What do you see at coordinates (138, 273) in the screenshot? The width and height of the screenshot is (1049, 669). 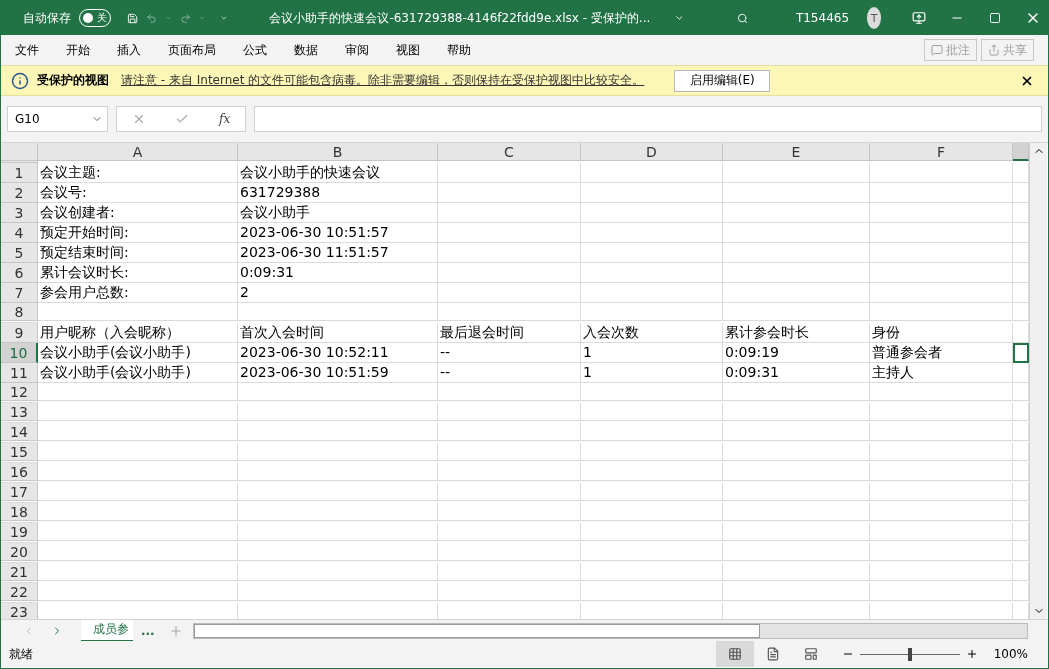 I see `table-cell: 累计会议时长:` at bounding box center [138, 273].